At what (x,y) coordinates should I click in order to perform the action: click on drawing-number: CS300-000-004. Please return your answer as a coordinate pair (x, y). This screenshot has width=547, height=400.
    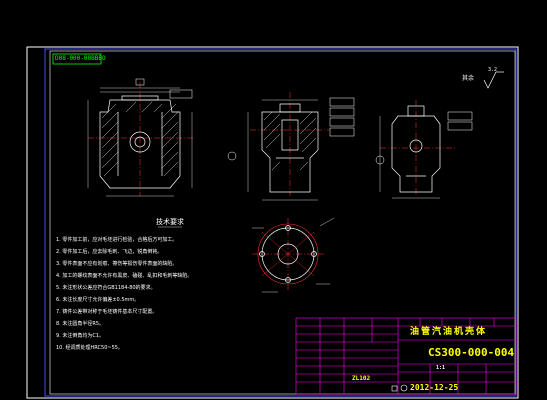
    Looking at the image, I should click on (471, 352).